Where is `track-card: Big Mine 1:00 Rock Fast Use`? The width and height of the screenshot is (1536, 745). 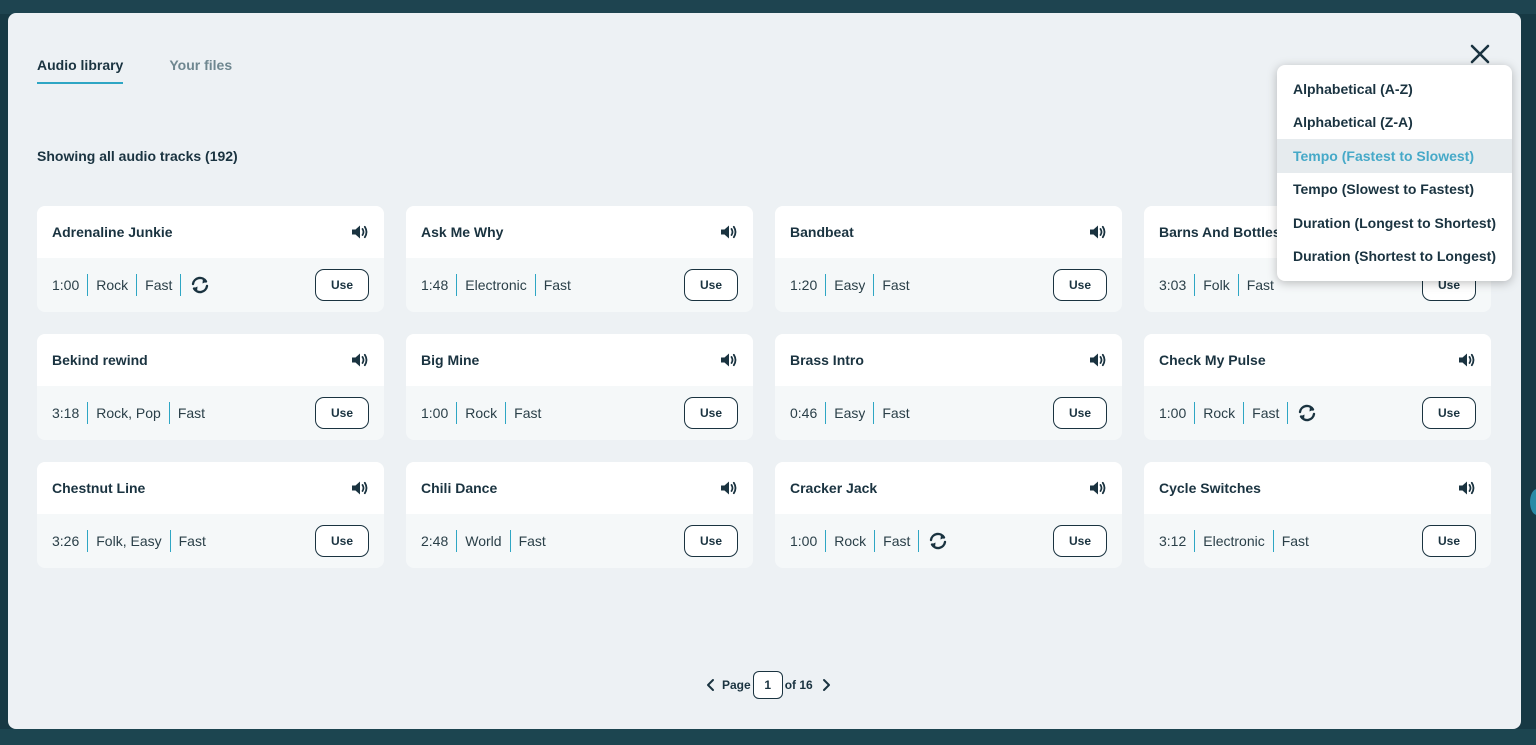
track-card: Big Mine 1:00 Rock Fast Use is located at coordinates (579, 387).